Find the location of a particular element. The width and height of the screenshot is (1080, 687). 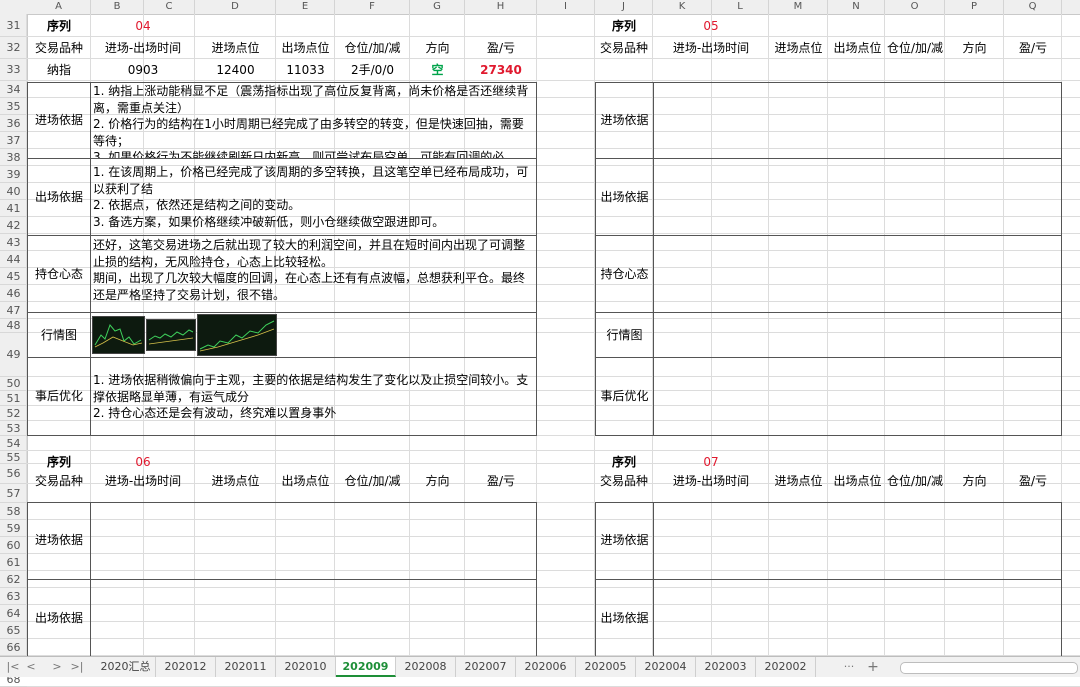

more-sheets-button: ··· is located at coordinates (849, 667).